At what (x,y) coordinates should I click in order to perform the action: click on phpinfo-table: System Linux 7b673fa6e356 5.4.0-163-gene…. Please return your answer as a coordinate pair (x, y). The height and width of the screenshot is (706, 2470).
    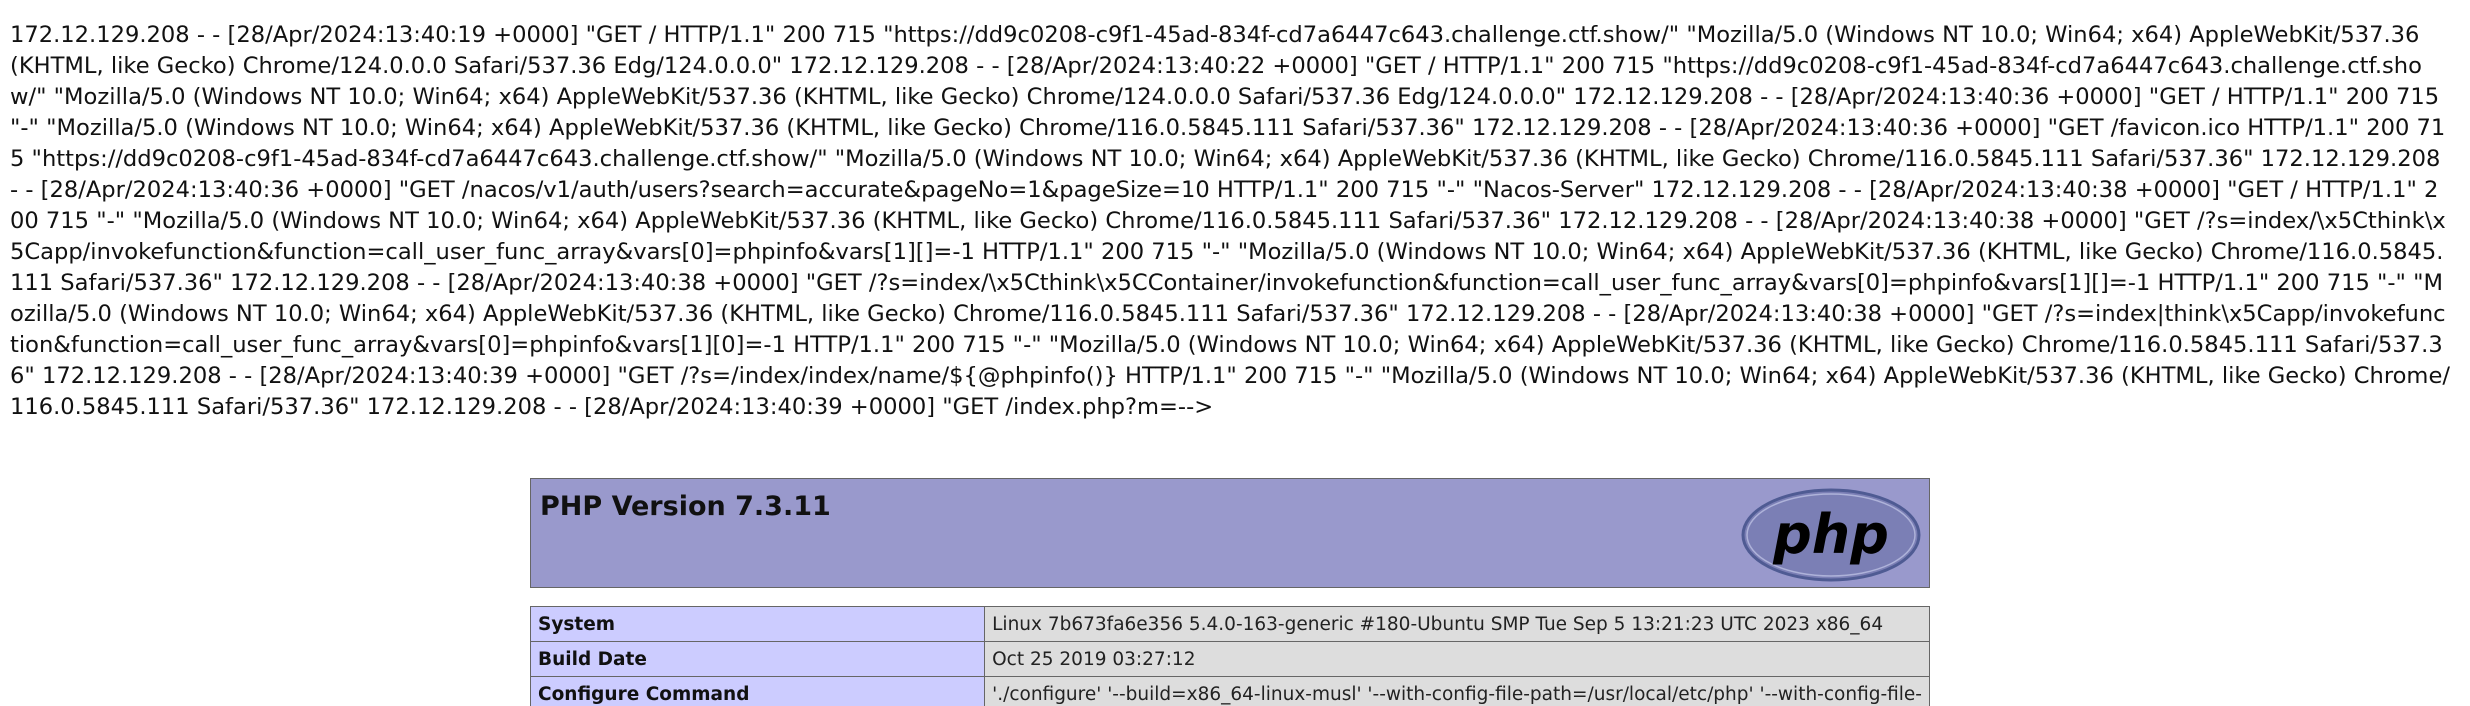
    Looking at the image, I should click on (1229, 656).